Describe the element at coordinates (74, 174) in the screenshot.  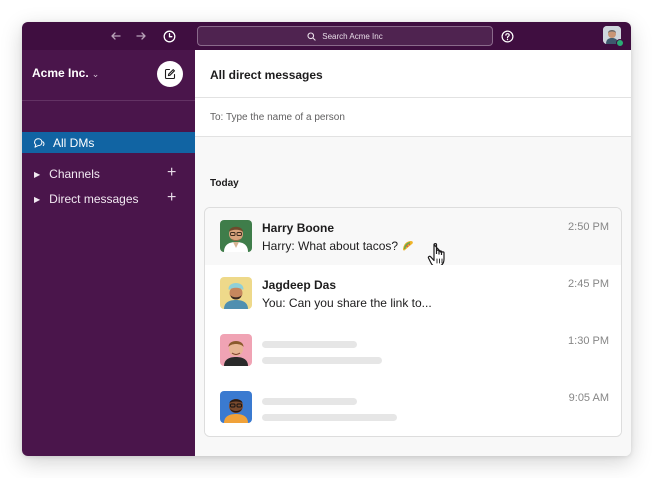
I see `section-label: Channels` at that location.